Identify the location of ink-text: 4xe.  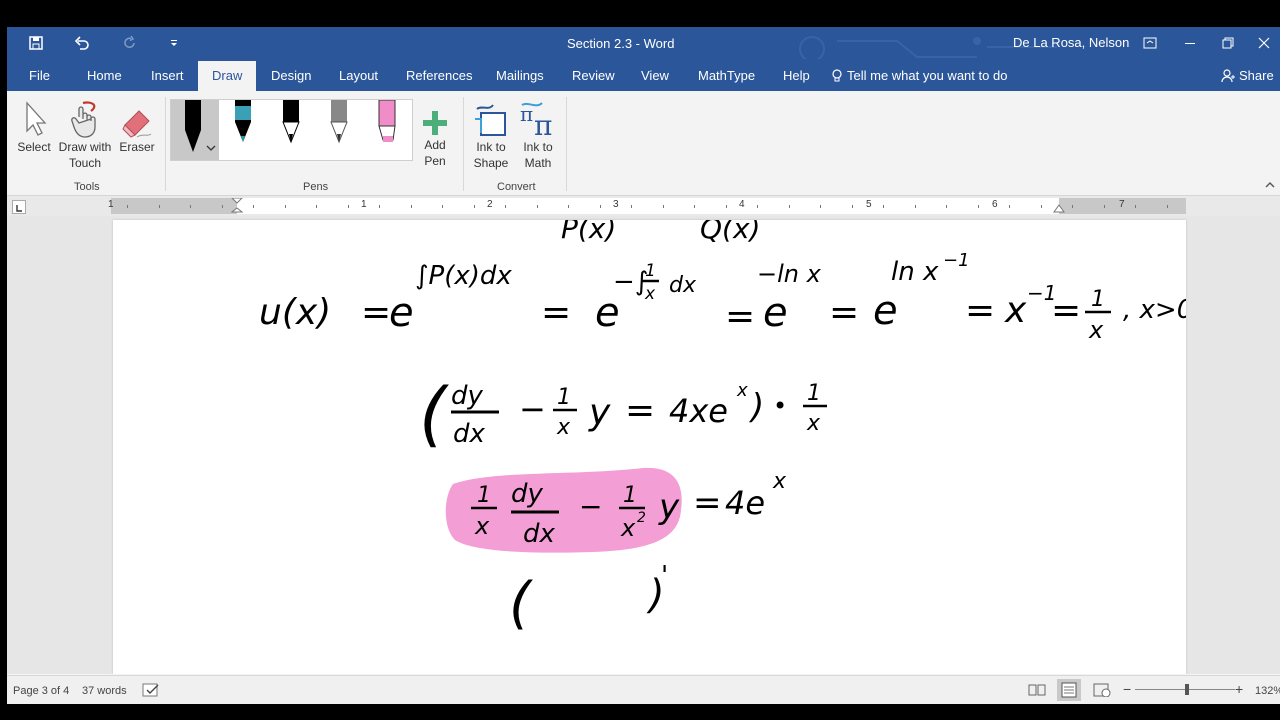
(698, 411).